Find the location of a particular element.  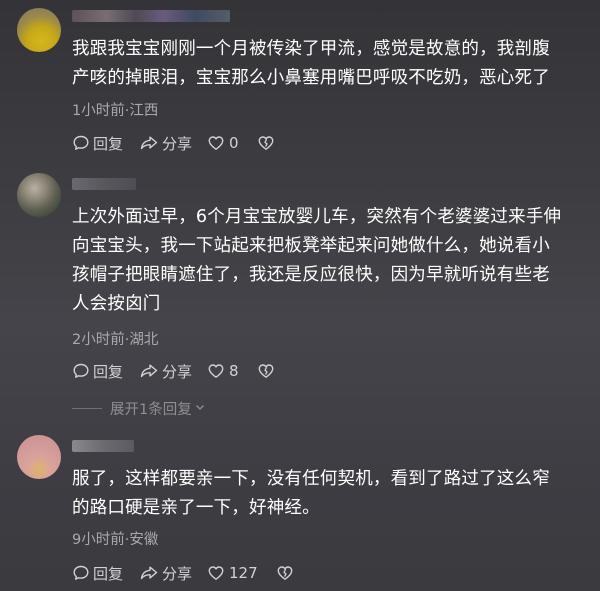

comment-actions: 回复 分享 8 is located at coordinates (173, 371).